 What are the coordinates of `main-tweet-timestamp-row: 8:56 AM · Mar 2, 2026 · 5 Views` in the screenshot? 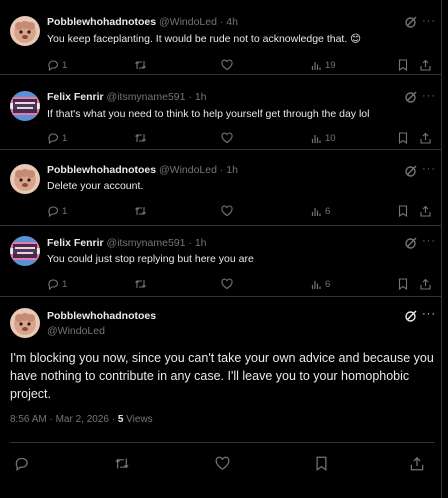 It's located at (81, 419).